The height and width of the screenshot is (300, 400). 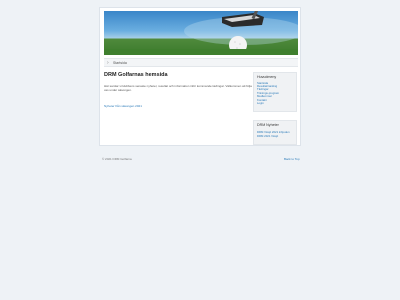 What do you see at coordinates (201, 62) in the screenshot?
I see `top-navigation-bar: › Startsida` at bounding box center [201, 62].